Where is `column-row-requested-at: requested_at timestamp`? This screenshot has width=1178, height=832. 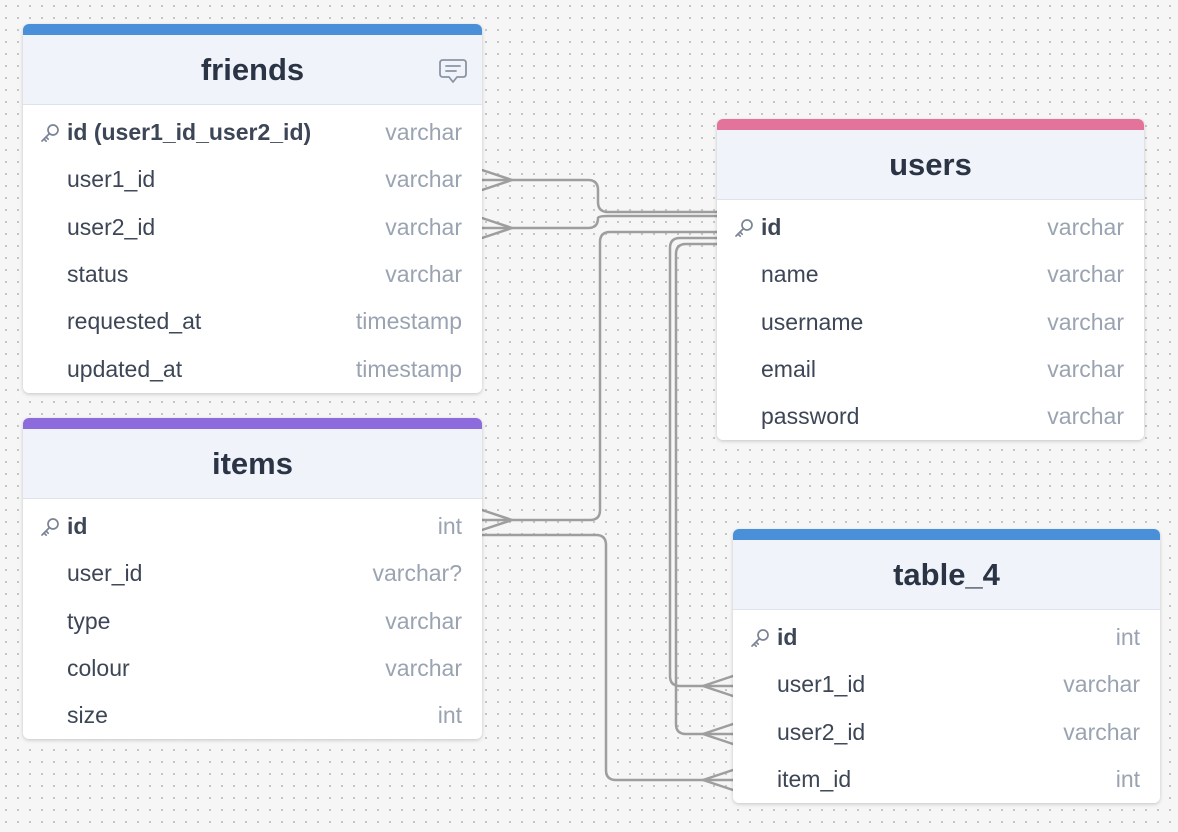 column-row-requested-at: requested_at timestamp is located at coordinates (252, 321).